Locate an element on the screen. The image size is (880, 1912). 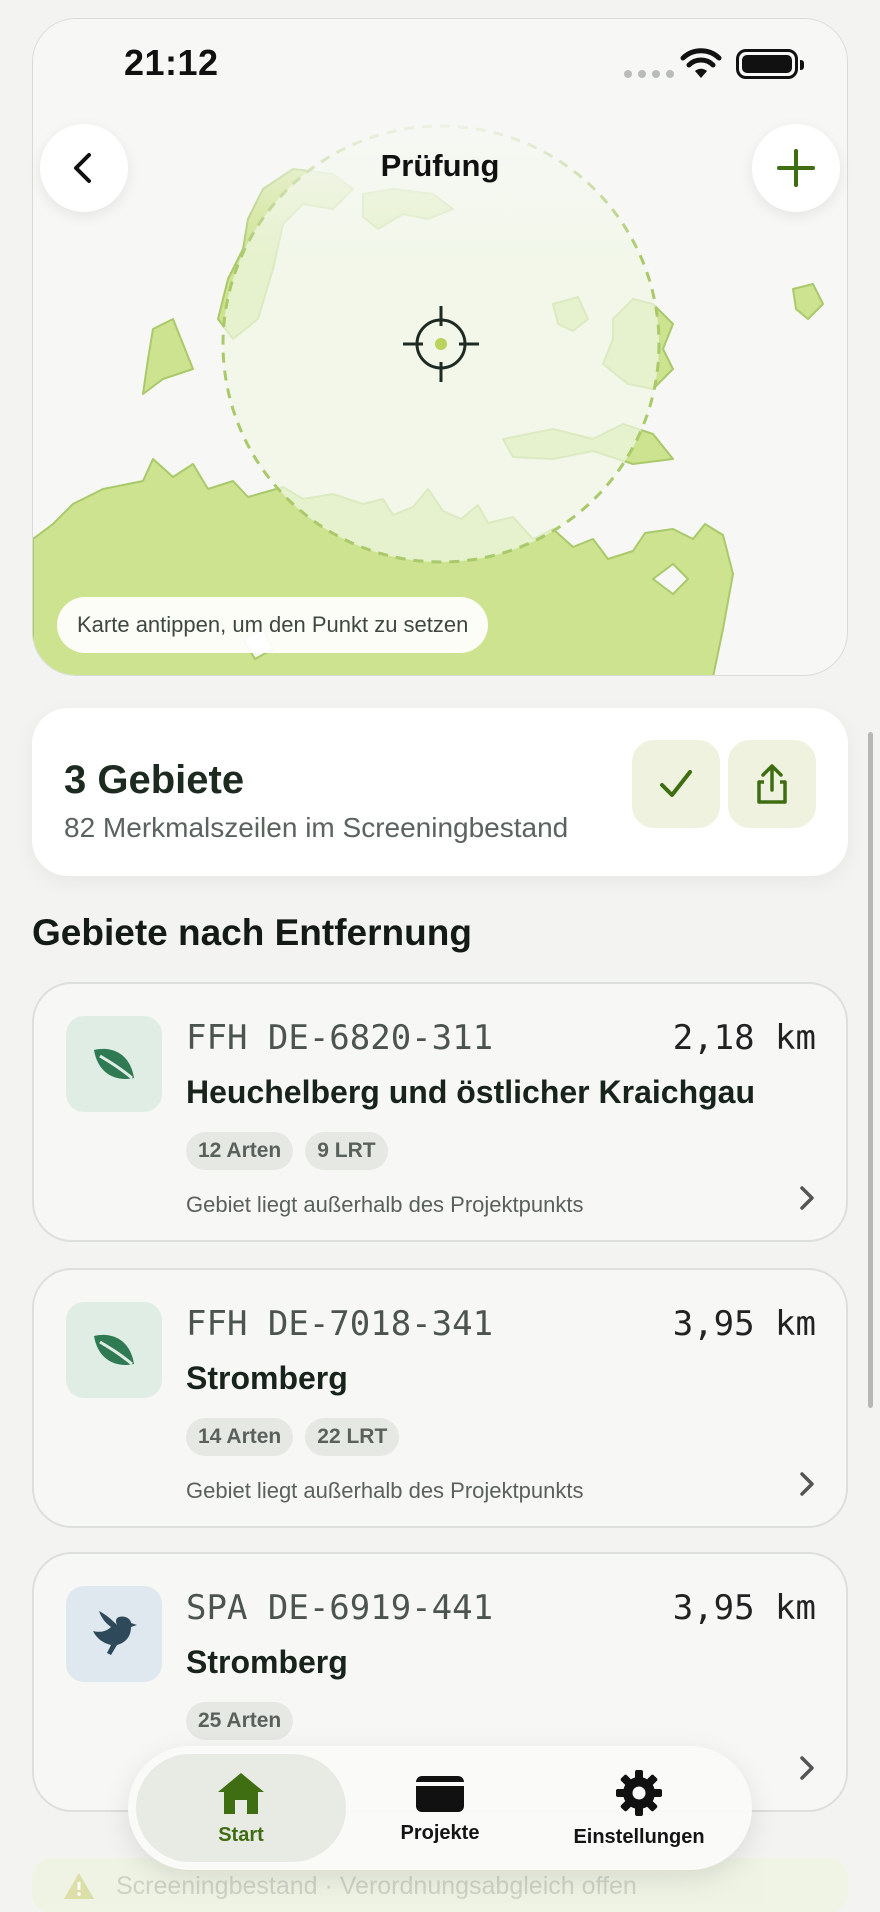
status-bar: 21:12 is located at coordinates (440, 60).